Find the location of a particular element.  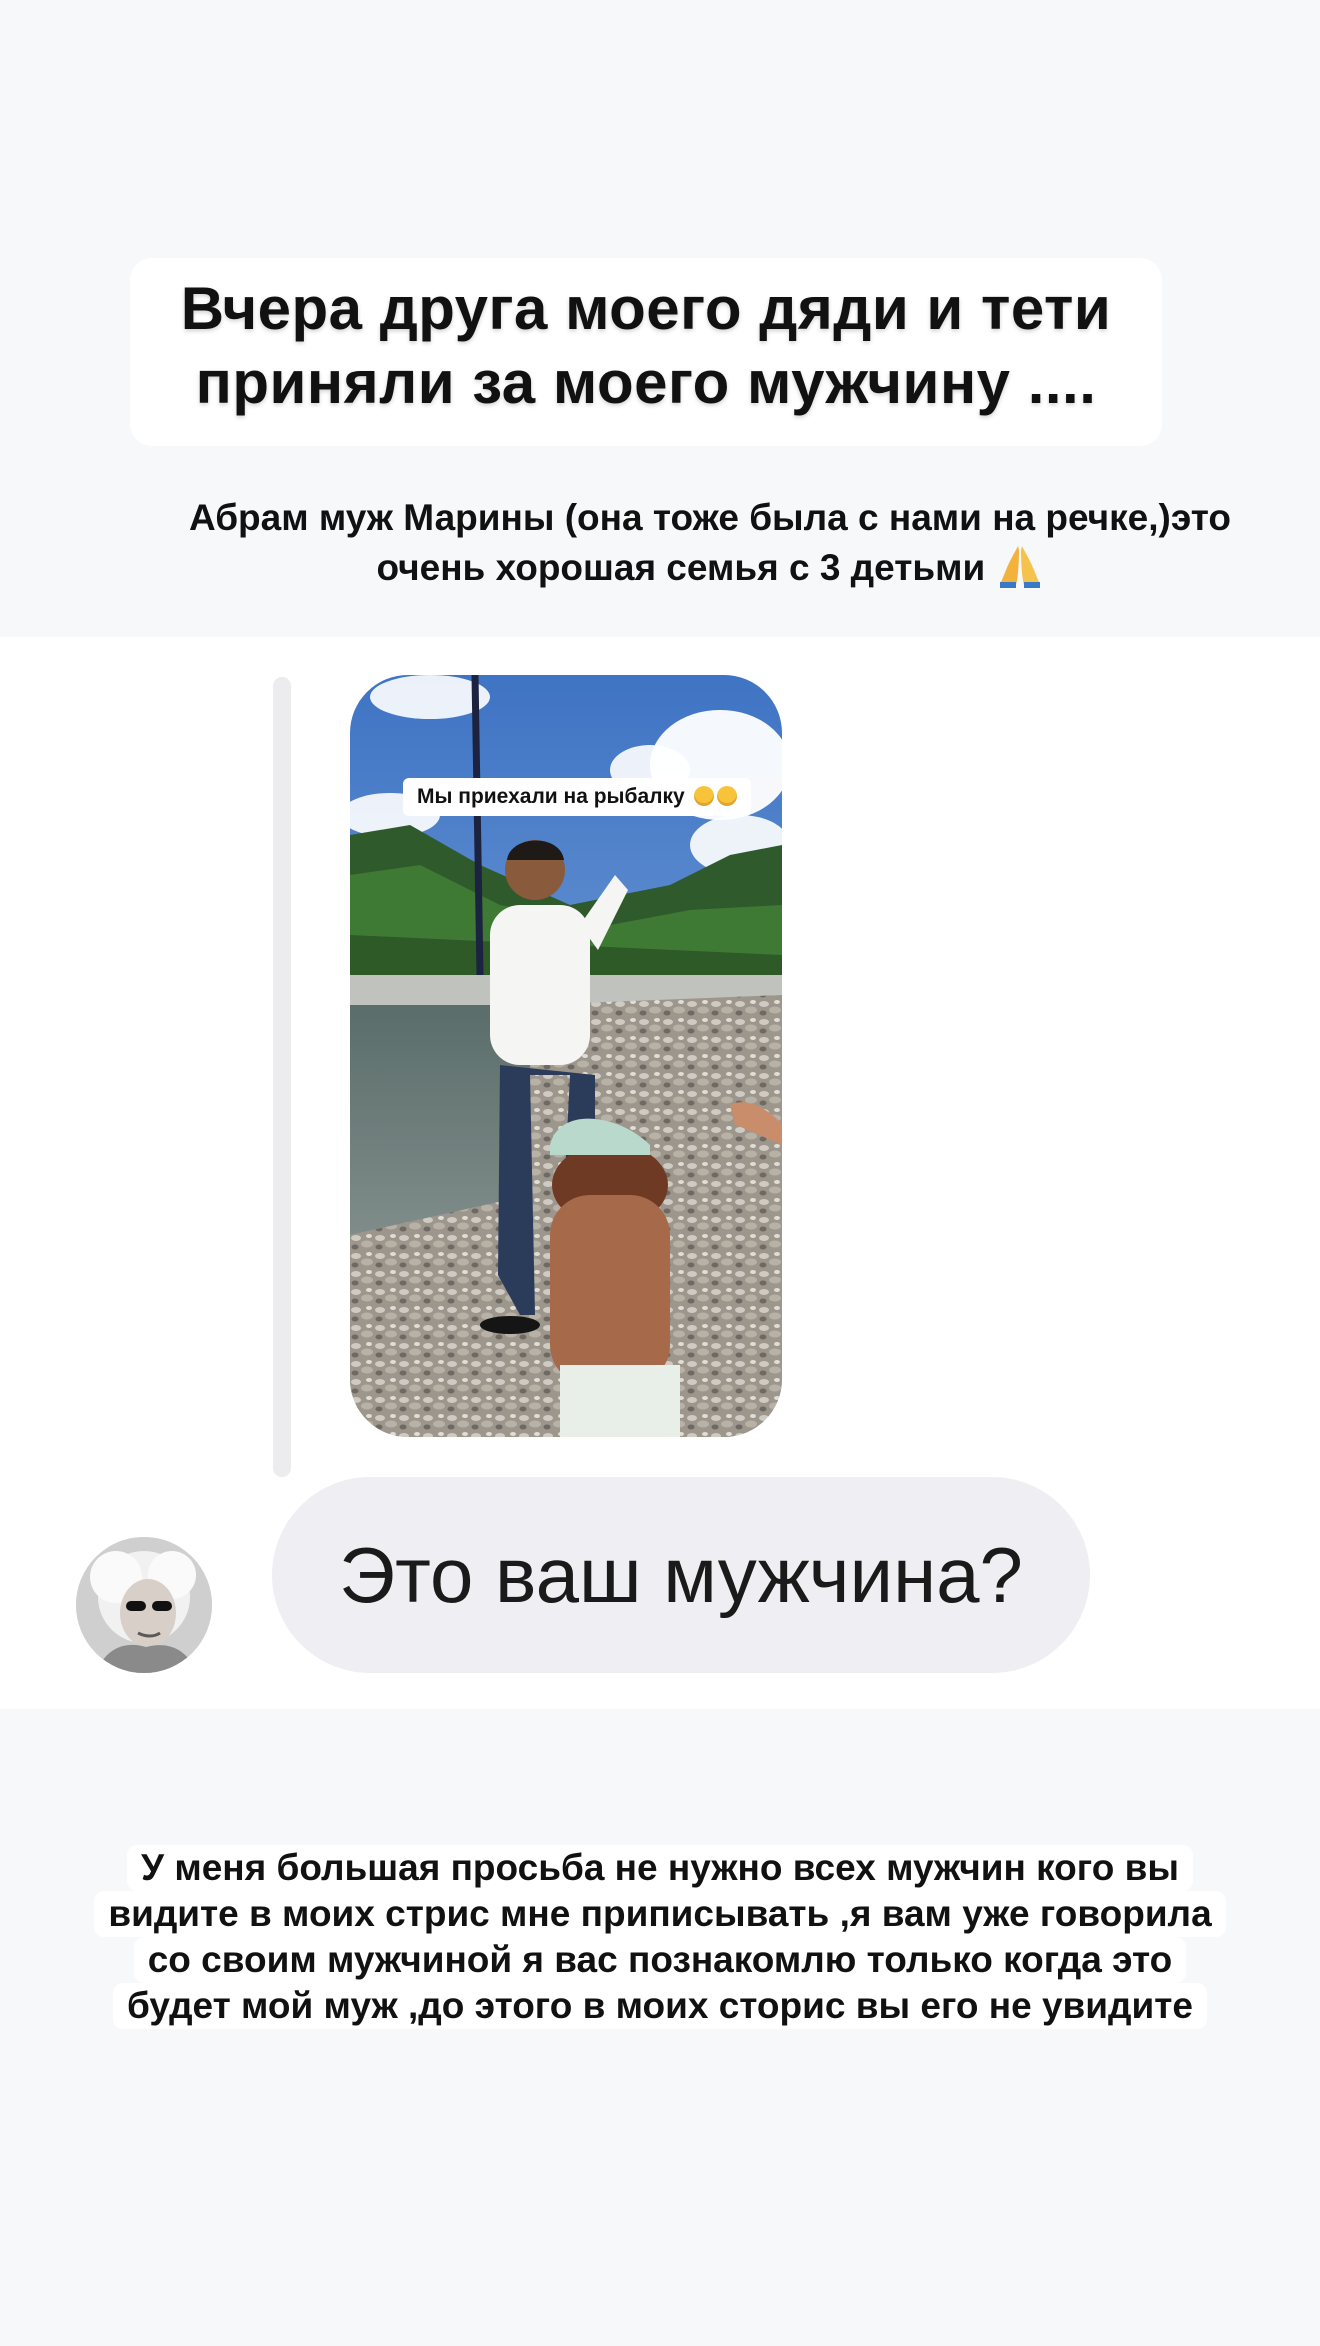

story-sticker: Мы приехали на рыбалку is located at coordinates (577, 797).